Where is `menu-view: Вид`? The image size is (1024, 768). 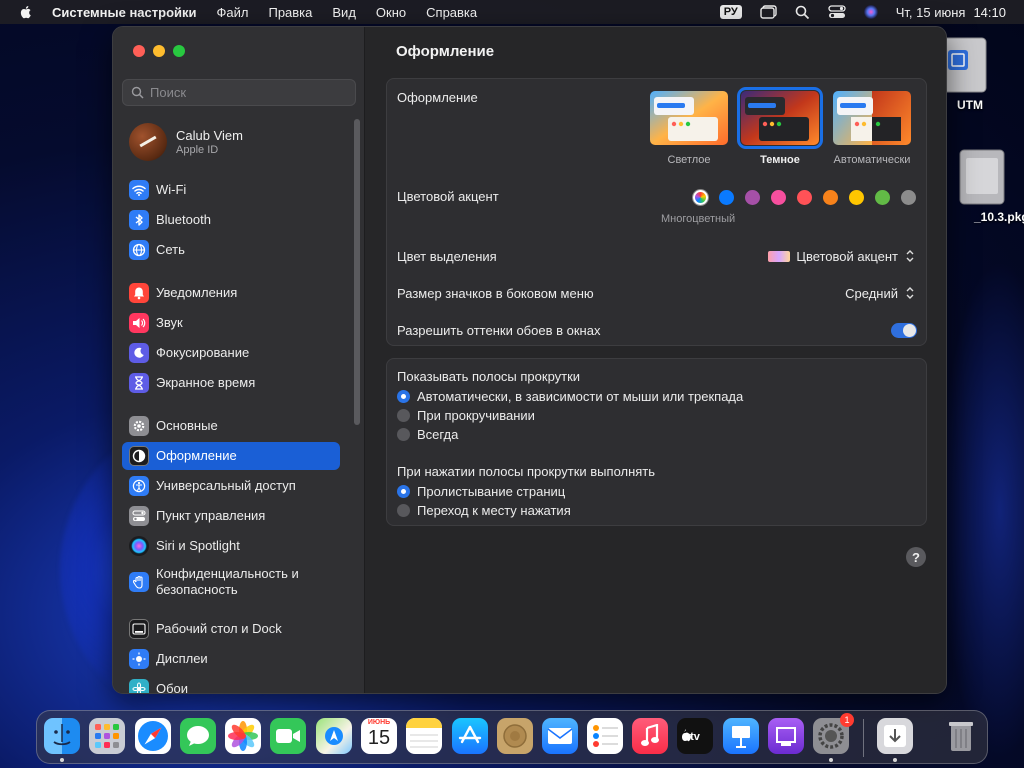 menu-view: Вид is located at coordinates (344, 12).